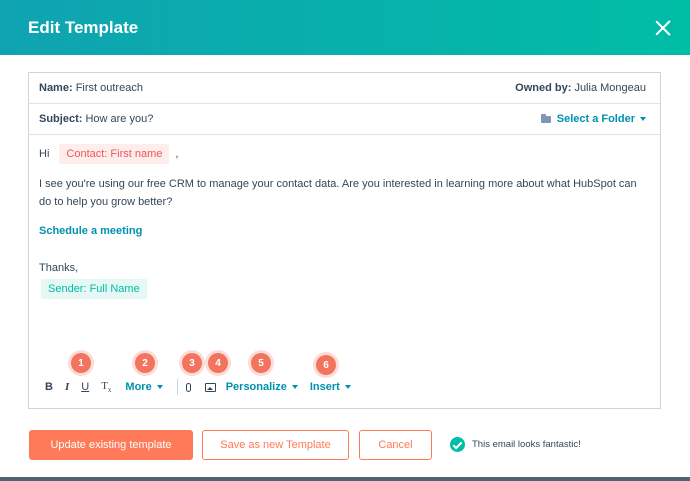 The height and width of the screenshot is (481, 690). I want to click on formatting-toolbar: B I U Tx More Personalize Insert, so click(198, 387).